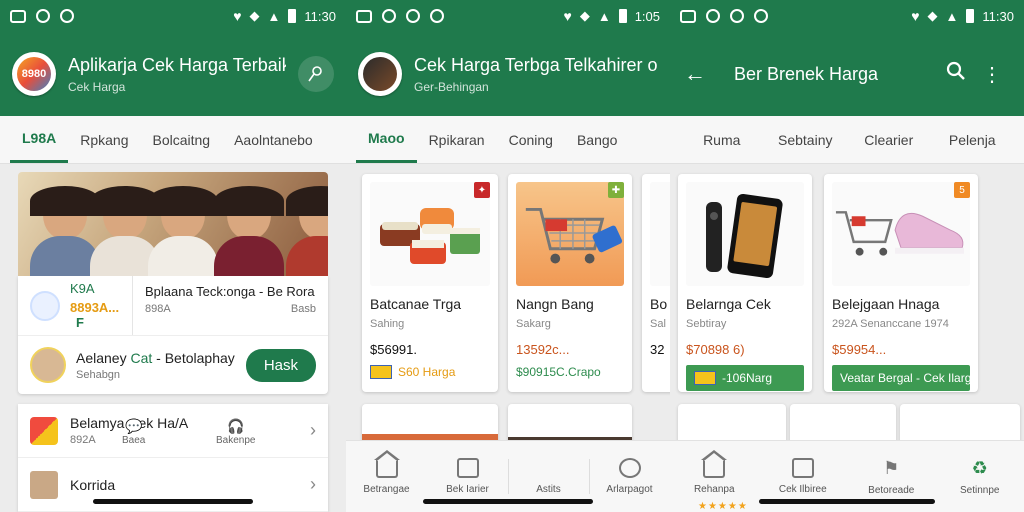 This screenshot has width=1024, height=512. What do you see at coordinates (316, 74) in the screenshot?
I see `profile-button` at bounding box center [316, 74].